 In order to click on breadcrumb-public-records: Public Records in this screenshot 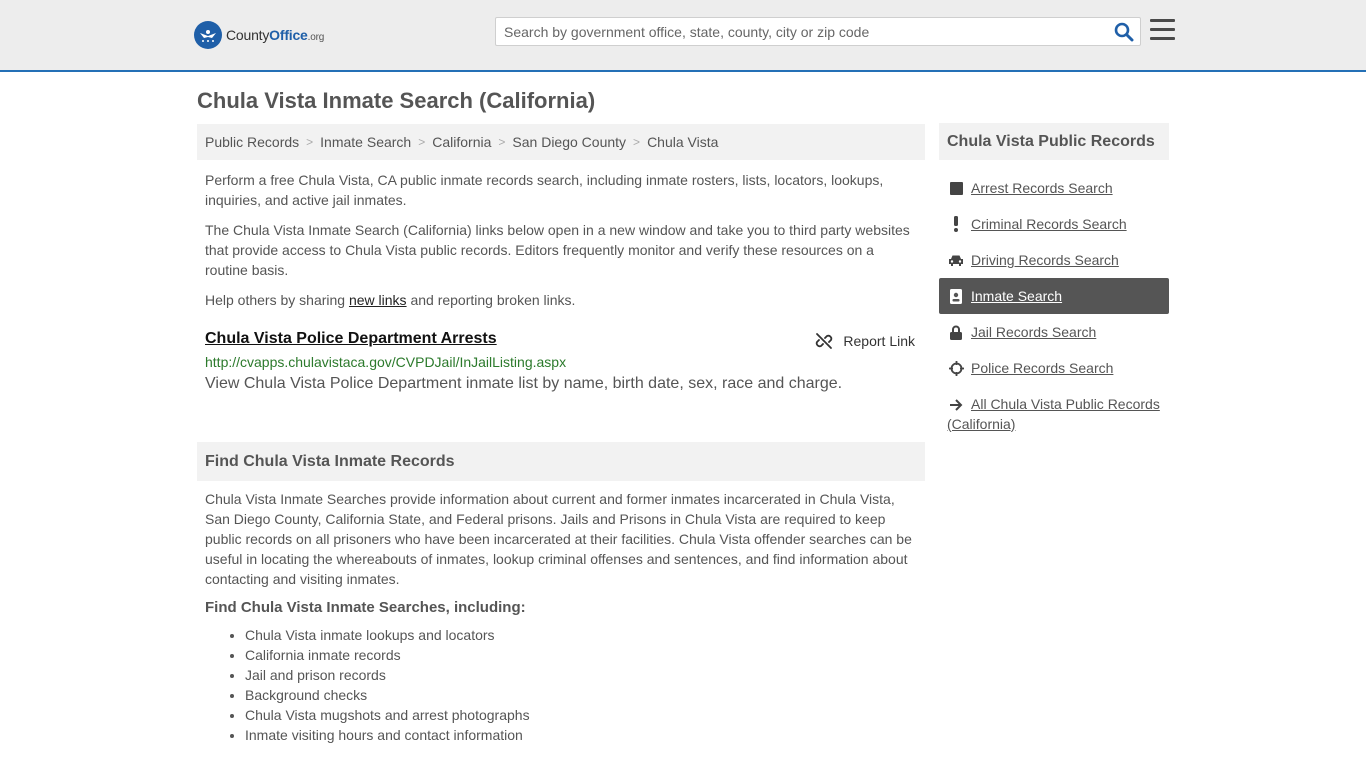, I will do `click(252, 142)`.